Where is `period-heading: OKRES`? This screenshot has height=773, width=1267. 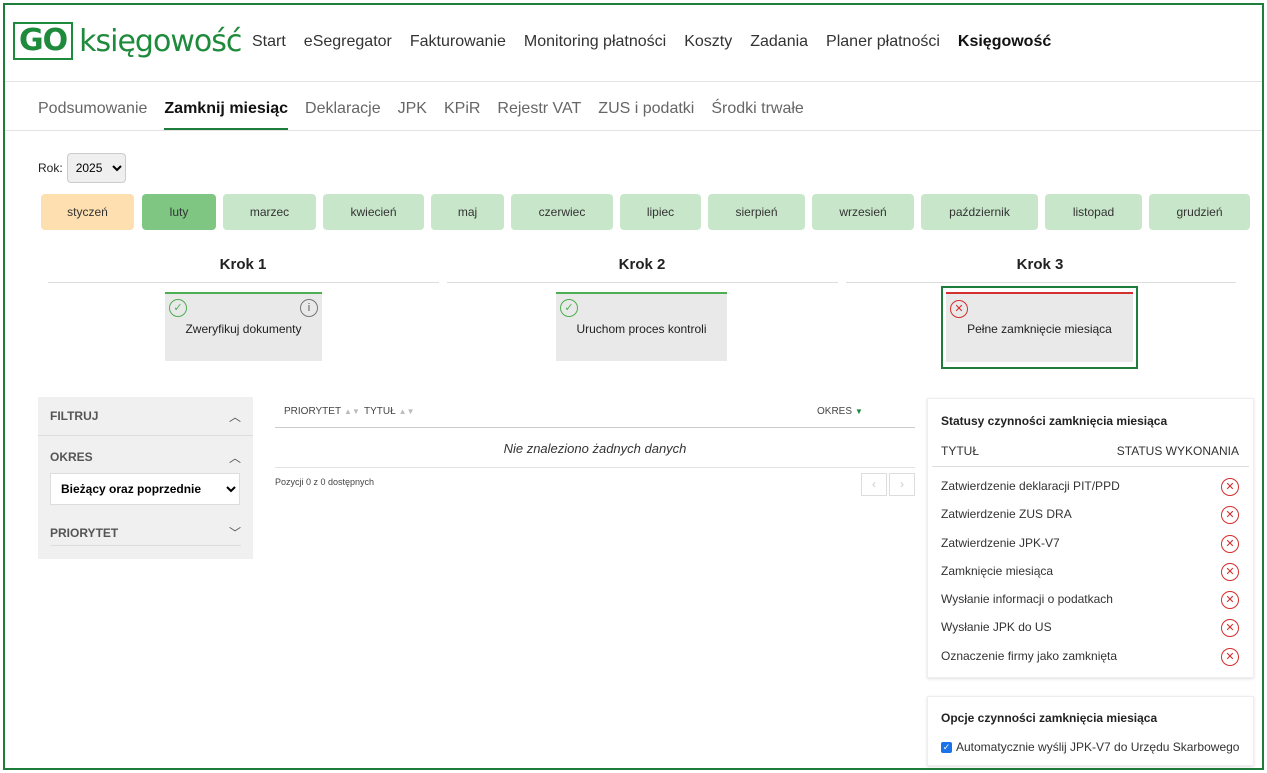 period-heading: OKRES is located at coordinates (71, 457).